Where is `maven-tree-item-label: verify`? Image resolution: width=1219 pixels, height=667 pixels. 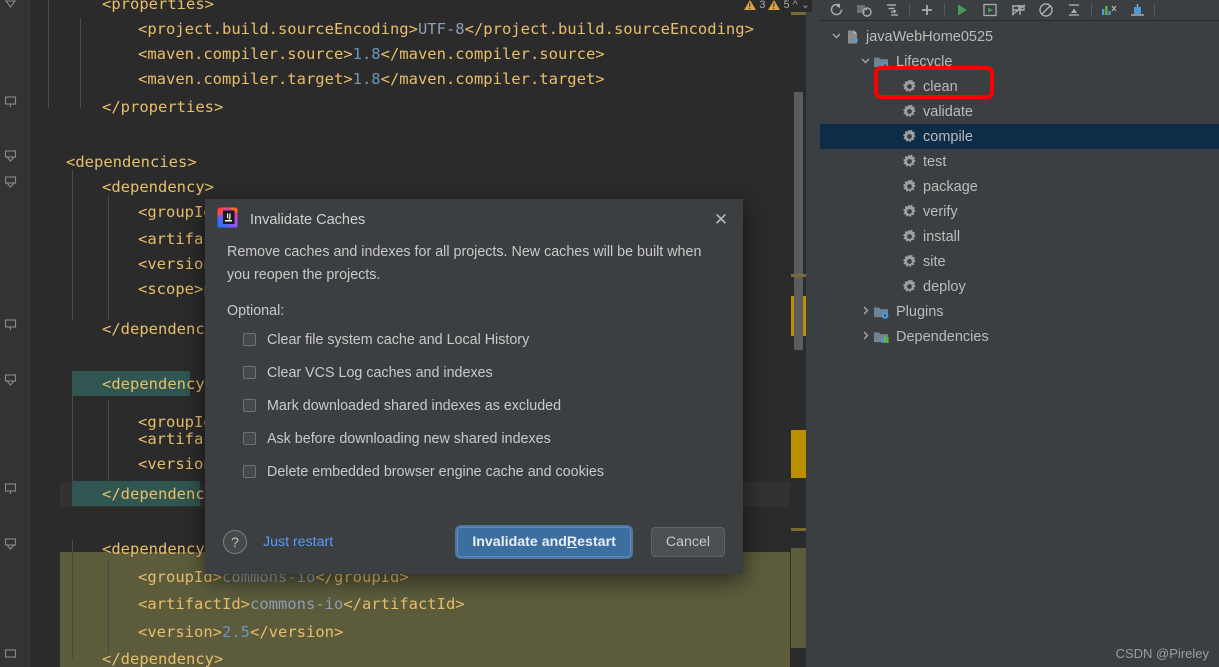 maven-tree-item-label: verify is located at coordinates (940, 211).